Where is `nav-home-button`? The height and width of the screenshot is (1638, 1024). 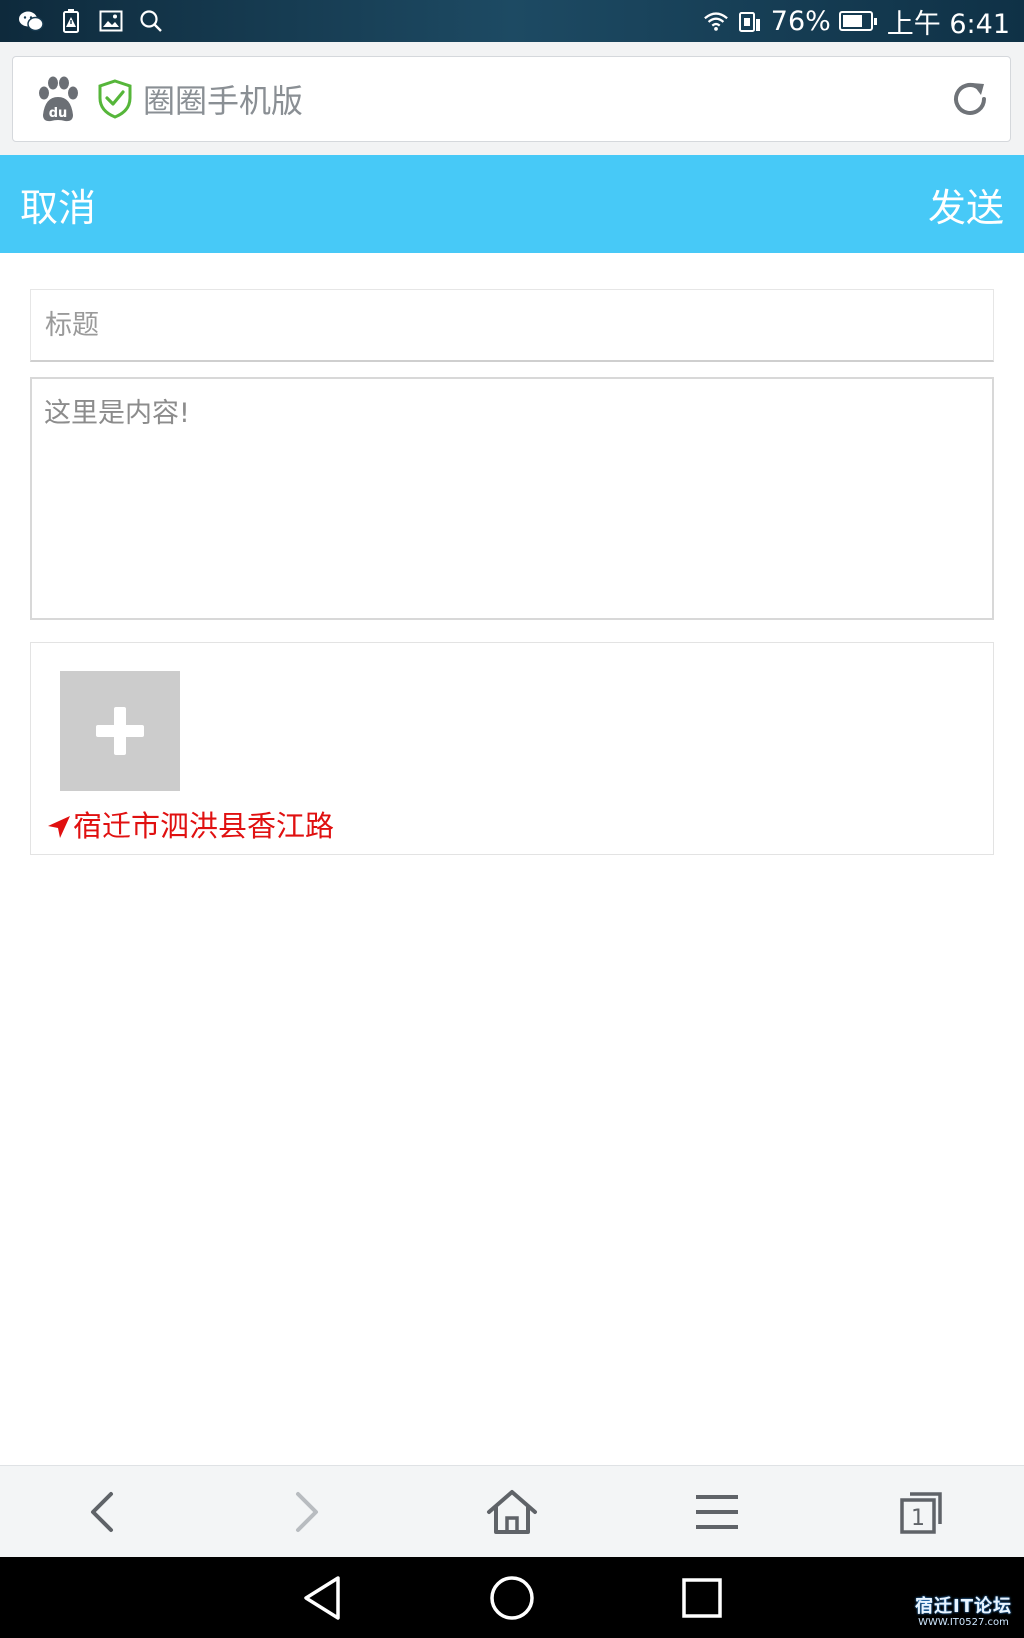 nav-home-button is located at coordinates (512, 1598).